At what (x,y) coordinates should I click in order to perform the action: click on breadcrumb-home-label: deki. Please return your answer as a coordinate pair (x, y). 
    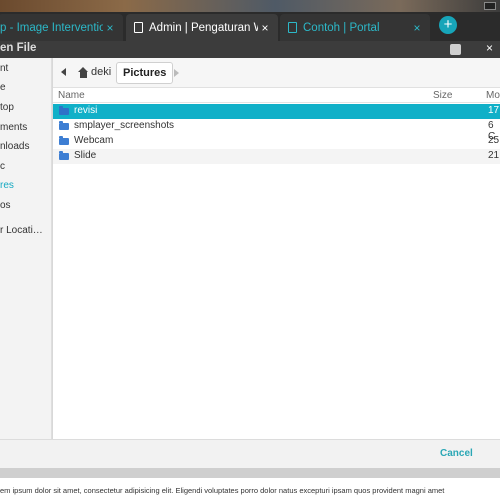
    Looking at the image, I should click on (101, 72).